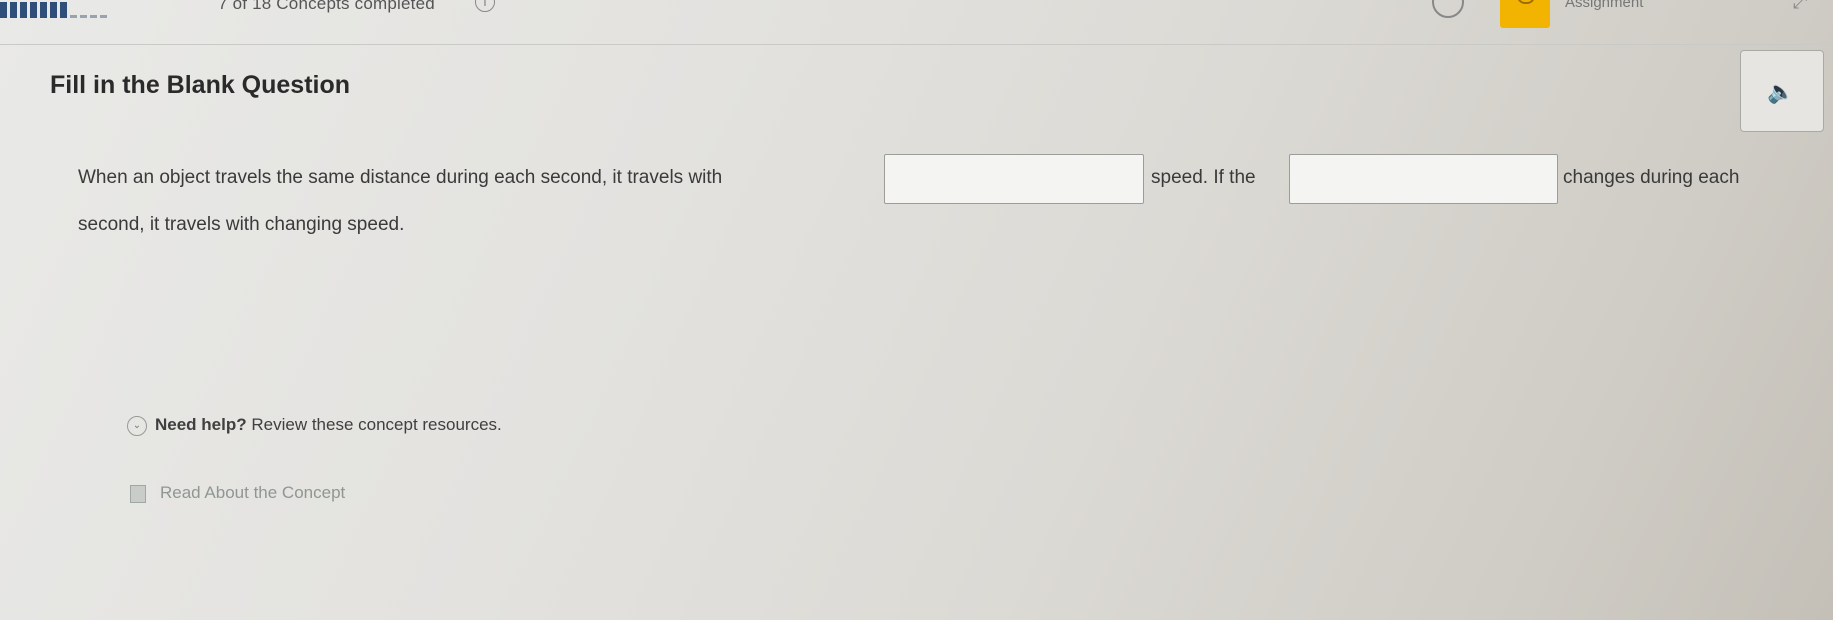  What do you see at coordinates (252, 493) in the screenshot?
I see `read-about-concept-link: Read About the Concept` at bounding box center [252, 493].